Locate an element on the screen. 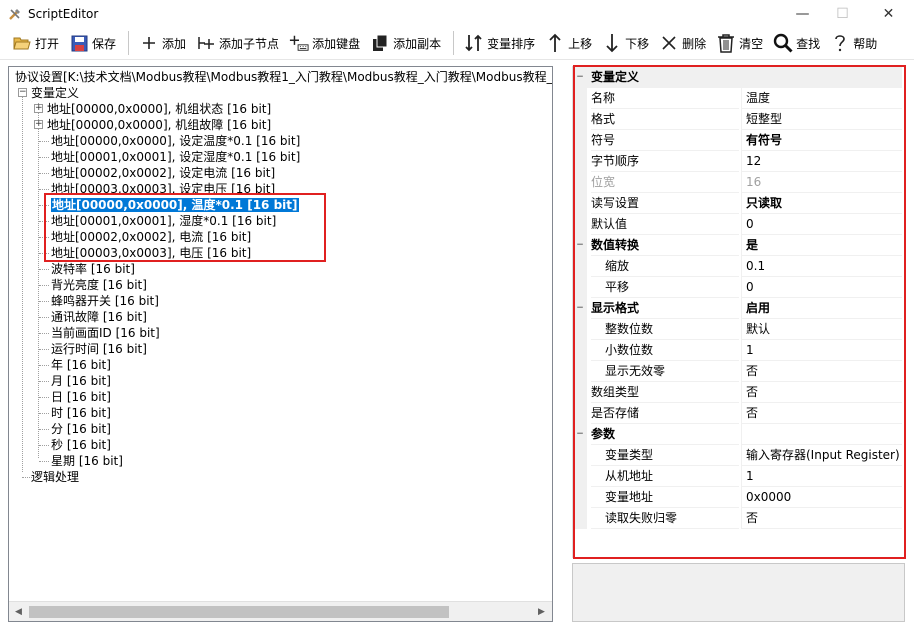 This screenshot has width=914, height=628. scroll-right-icon: ▶ is located at coordinates (541, 611).